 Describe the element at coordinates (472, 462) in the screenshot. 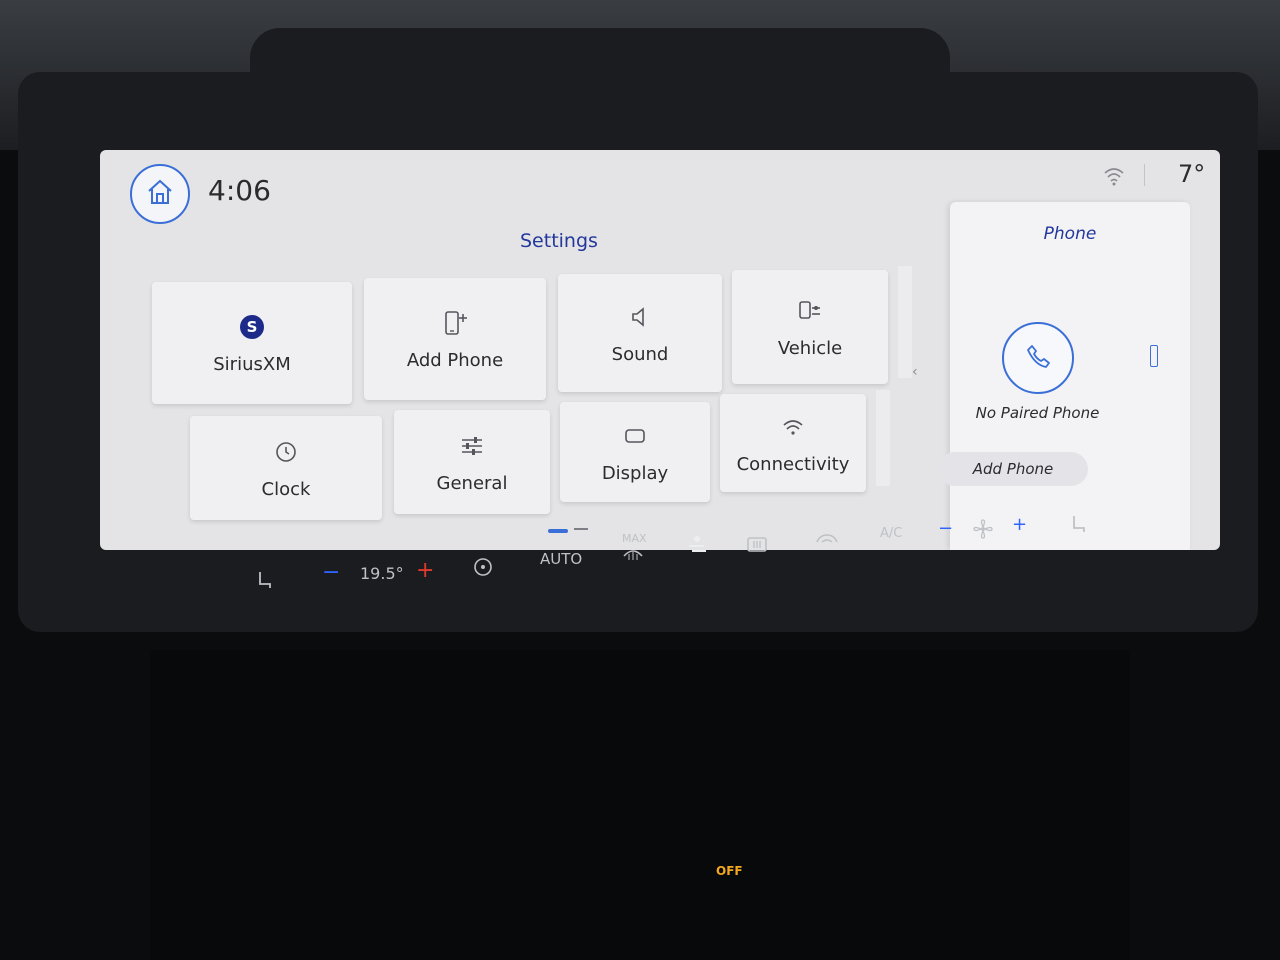

I see `tile-general: General` at that location.